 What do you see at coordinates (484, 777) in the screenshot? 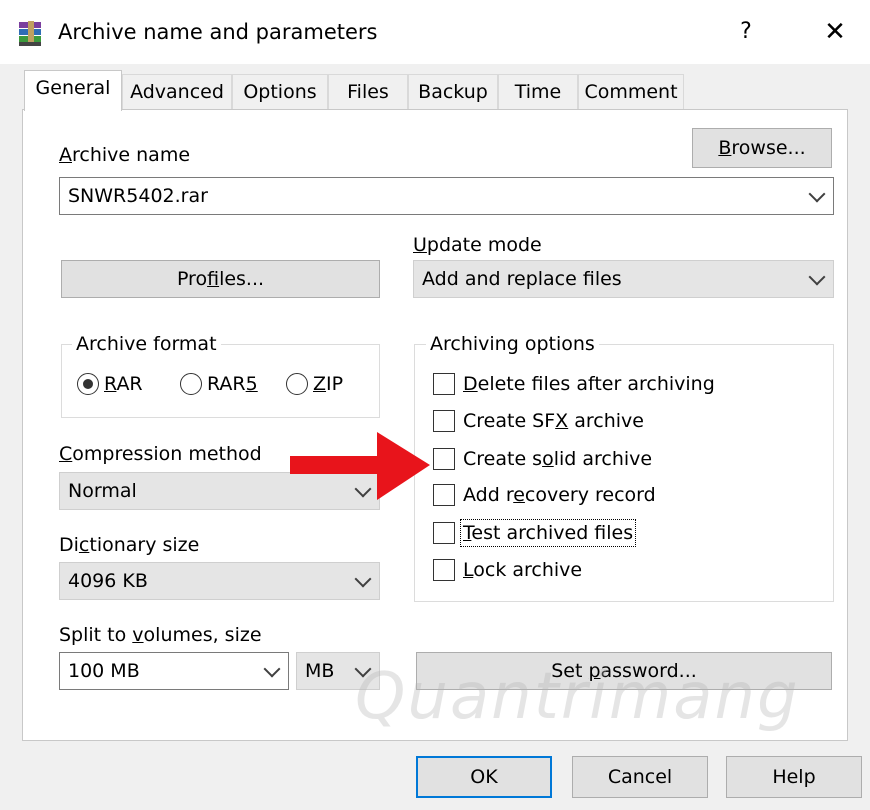
I see `ok-button: OK` at bounding box center [484, 777].